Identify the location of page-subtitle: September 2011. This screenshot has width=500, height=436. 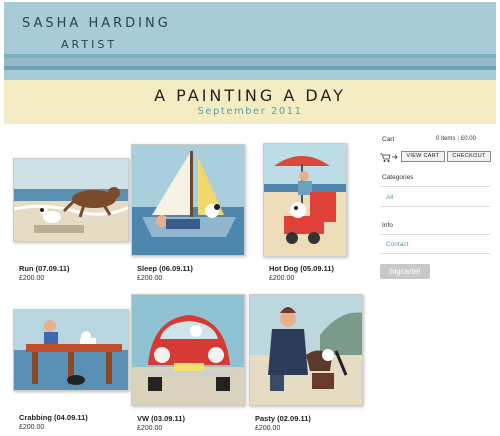
(250, 111).